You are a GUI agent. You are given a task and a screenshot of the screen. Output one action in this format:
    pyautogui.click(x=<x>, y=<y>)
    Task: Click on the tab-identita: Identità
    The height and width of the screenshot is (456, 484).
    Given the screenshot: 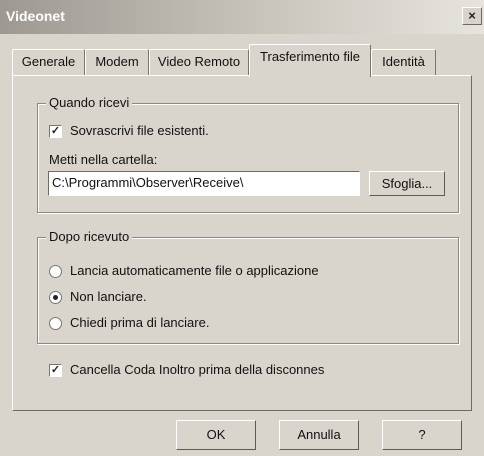 What is the action you would take?
    pyautogui.click(x=403, y=62)
    